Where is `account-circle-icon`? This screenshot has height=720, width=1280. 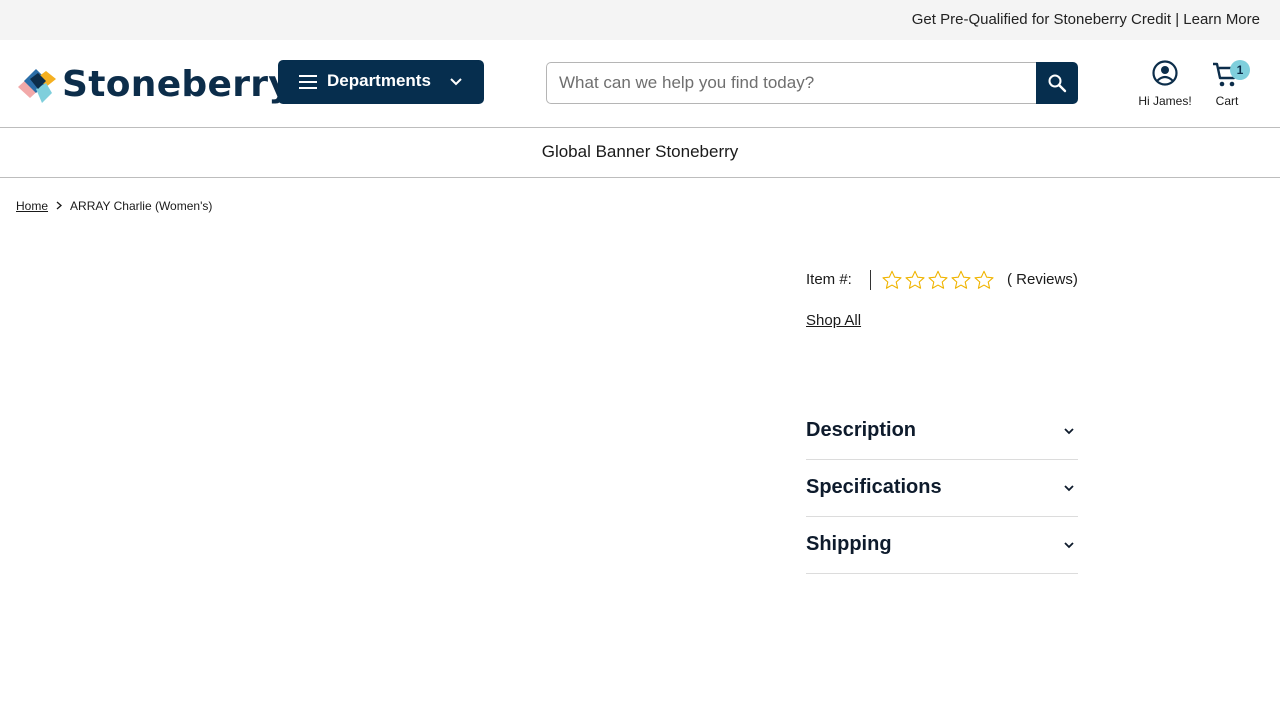 account-circle-icon is located at coordinates (1165, 73).